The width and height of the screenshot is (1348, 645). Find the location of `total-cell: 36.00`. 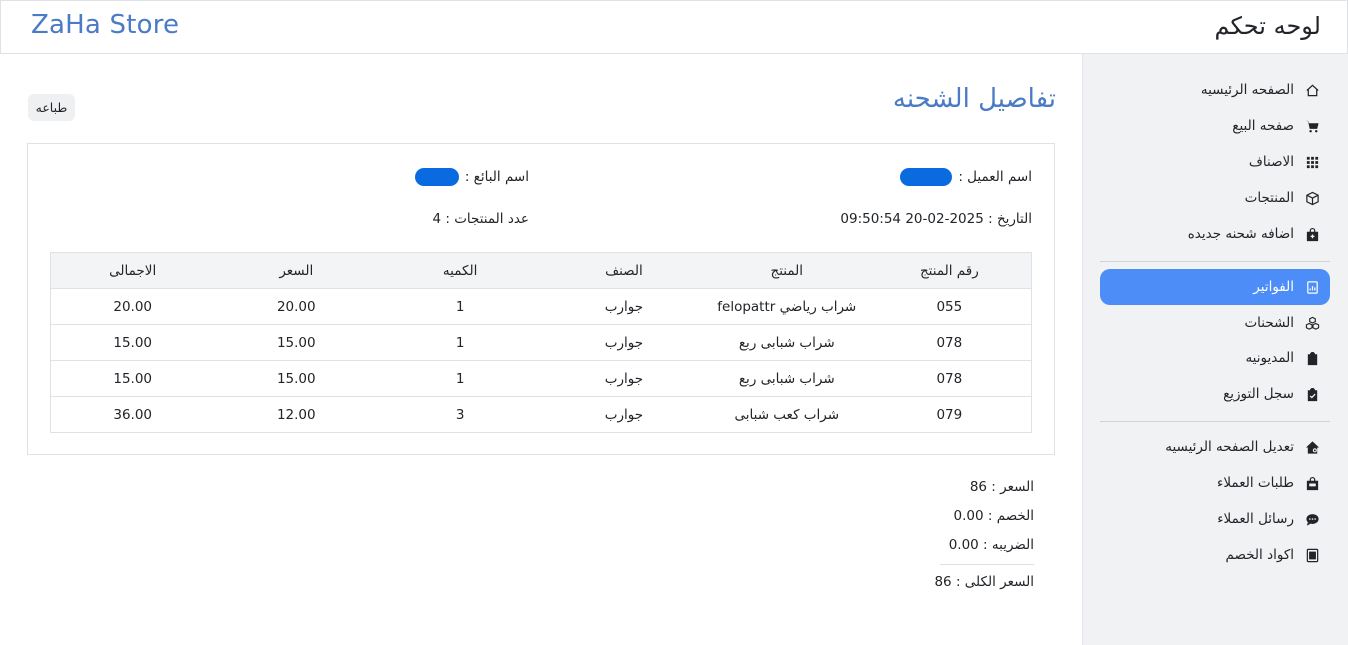

total-cell: 36.00 is located at coordinates (132, 414).